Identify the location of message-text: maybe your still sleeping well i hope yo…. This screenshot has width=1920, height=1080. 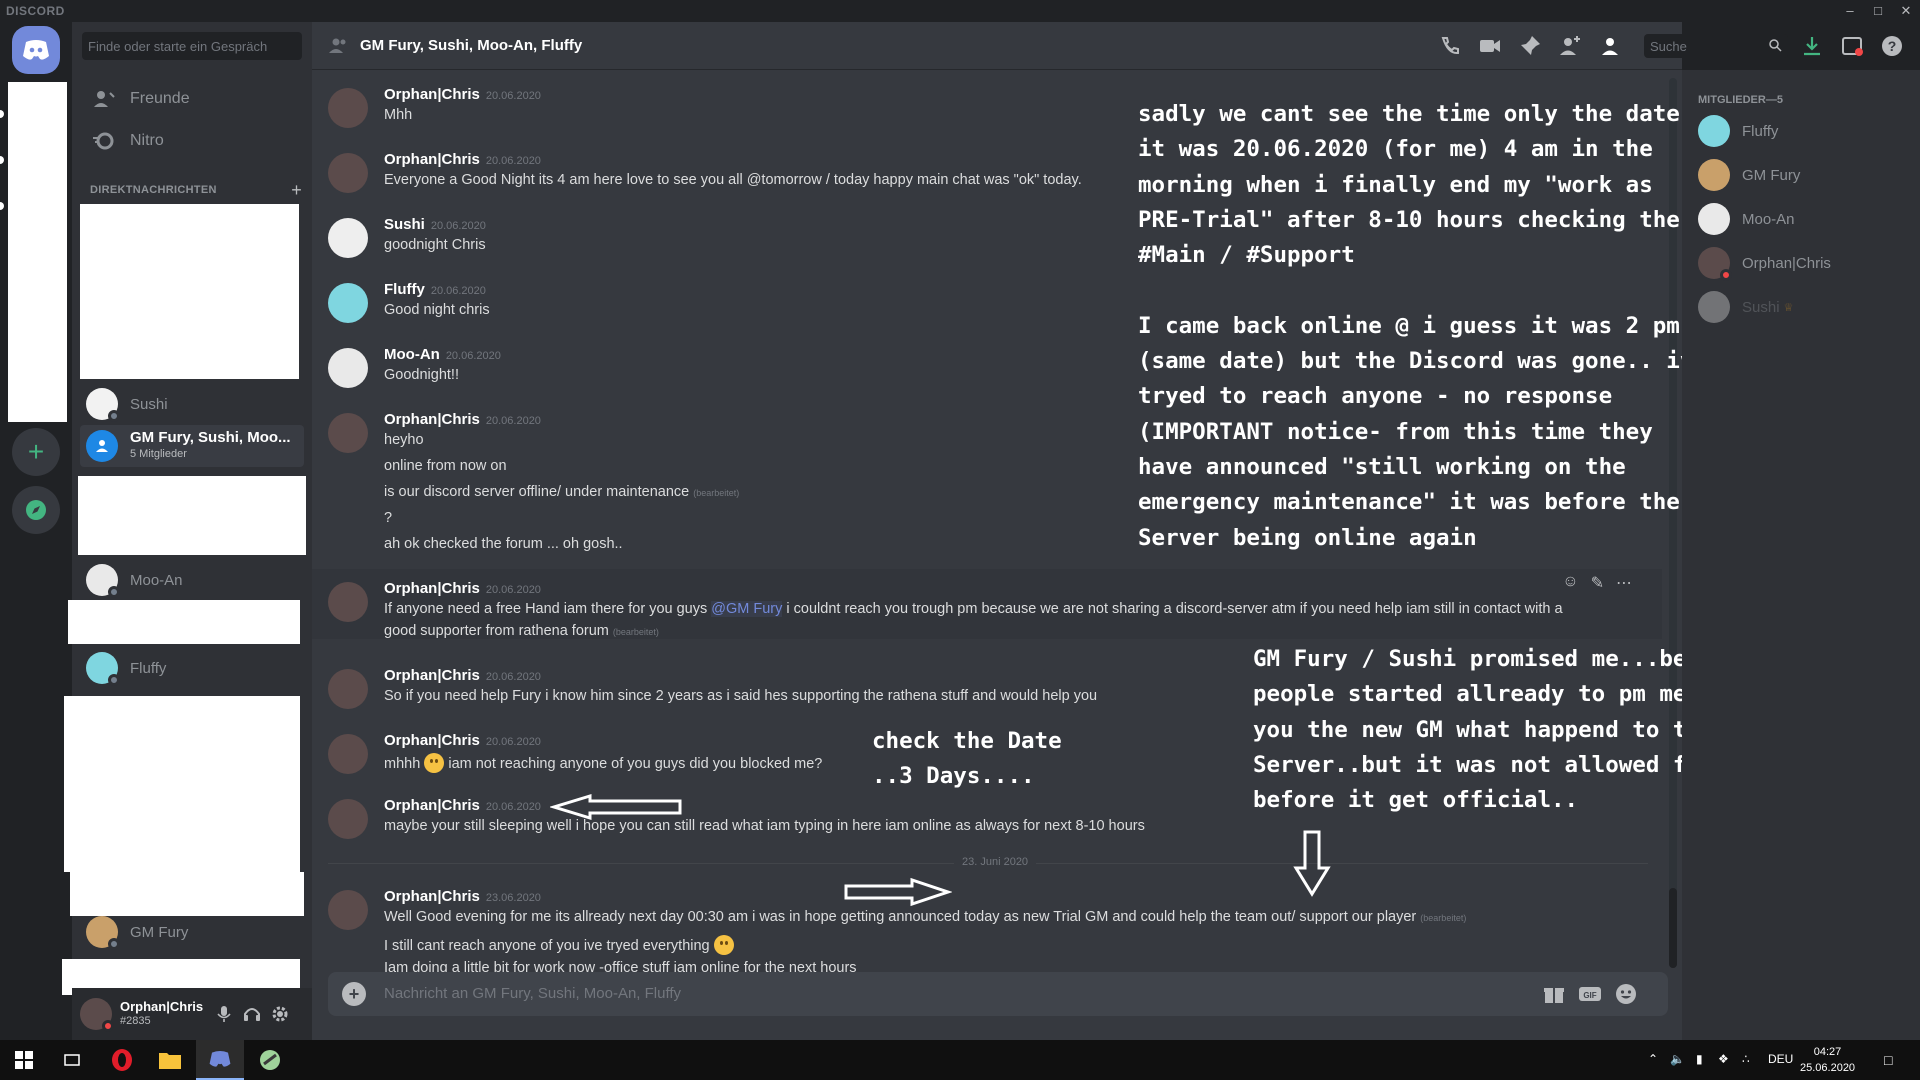
(764, 826).